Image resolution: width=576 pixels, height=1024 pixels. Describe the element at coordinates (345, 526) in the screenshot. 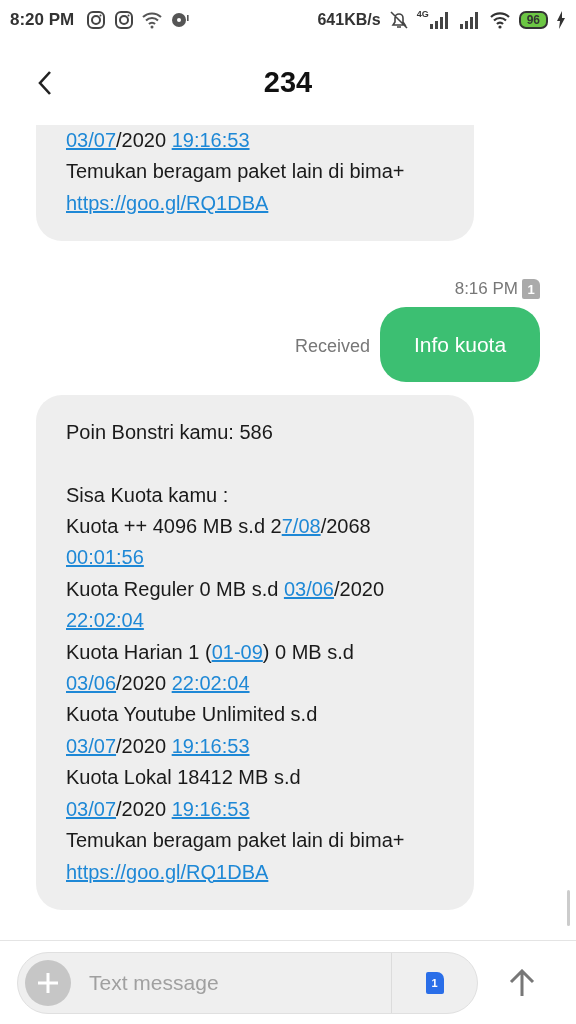

I see `message-text: /2068` at that location.